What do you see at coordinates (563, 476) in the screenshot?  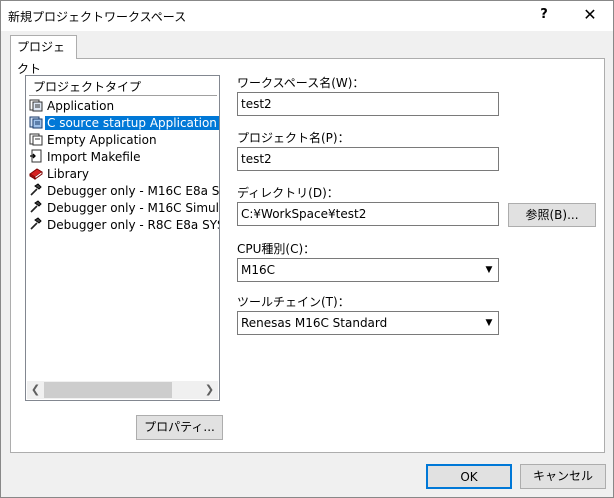 I see `cancel-button: キャンセル` at bounding box center [563, 476].